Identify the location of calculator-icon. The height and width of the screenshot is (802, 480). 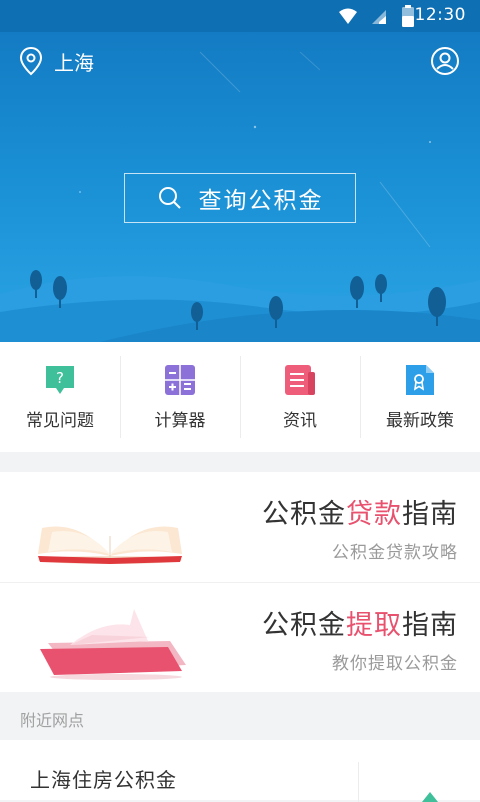
(180, 379).